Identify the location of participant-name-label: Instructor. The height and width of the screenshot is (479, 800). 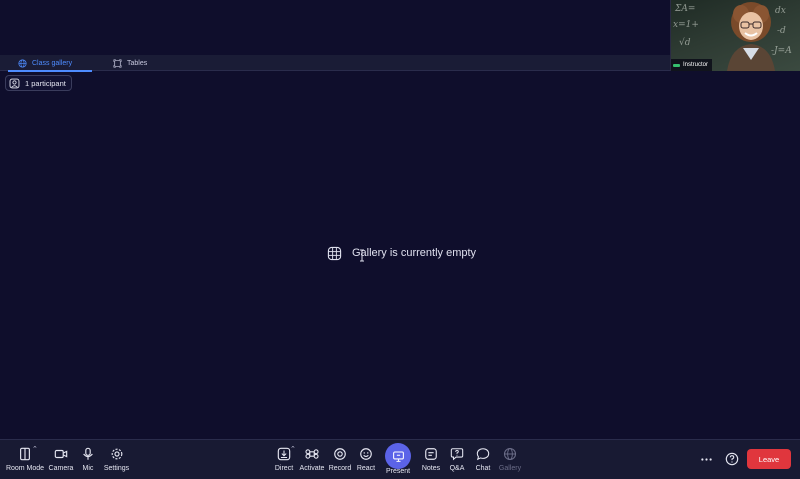
(692, 65).